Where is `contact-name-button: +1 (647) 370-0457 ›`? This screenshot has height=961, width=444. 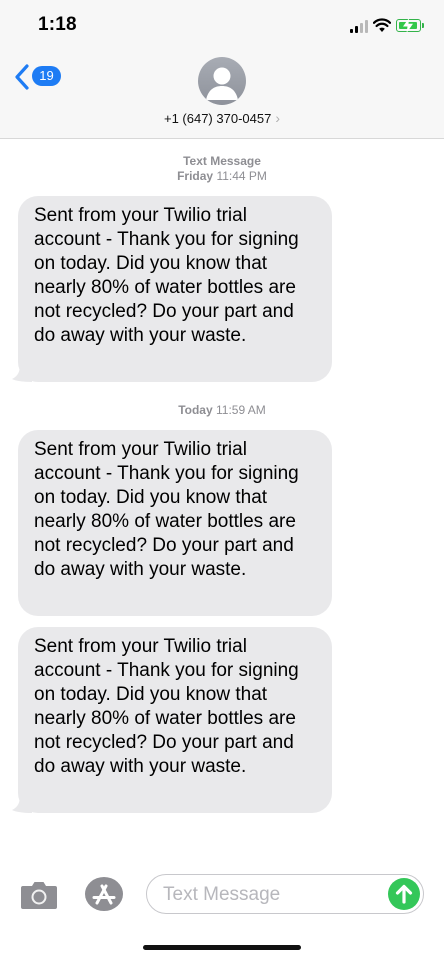 contact-name-button: +1 (647) 370-0457 › is located at coordinates (222, 118).